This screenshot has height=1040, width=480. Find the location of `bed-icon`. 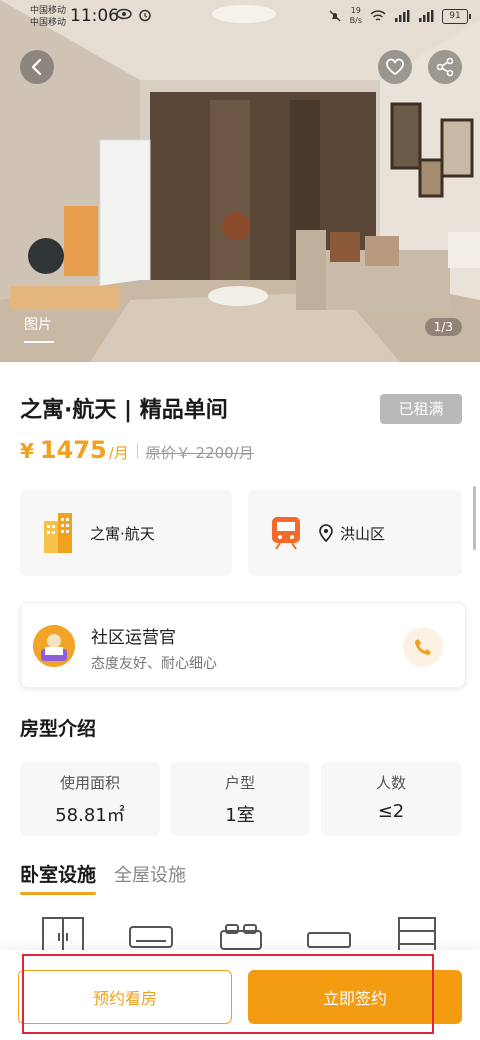

bed-icon is located at coordinates (241, 937).